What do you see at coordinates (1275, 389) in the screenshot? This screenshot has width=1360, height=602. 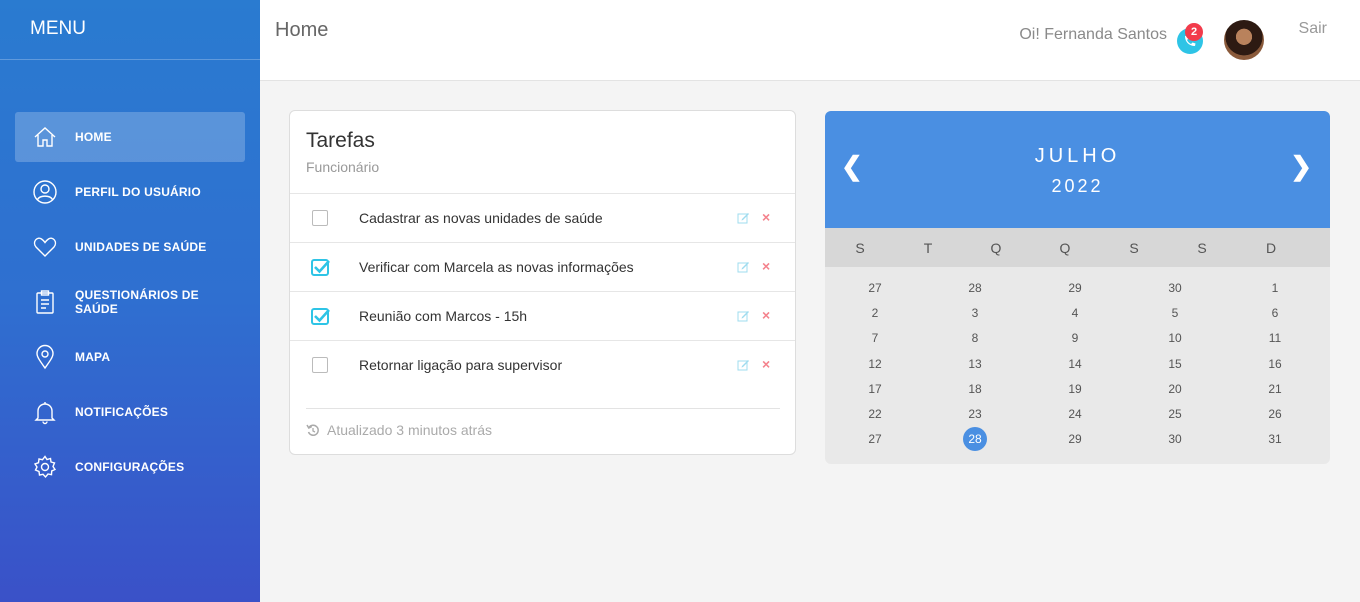 I see `calendar-day: 21` at bounding box center [1275, 389].